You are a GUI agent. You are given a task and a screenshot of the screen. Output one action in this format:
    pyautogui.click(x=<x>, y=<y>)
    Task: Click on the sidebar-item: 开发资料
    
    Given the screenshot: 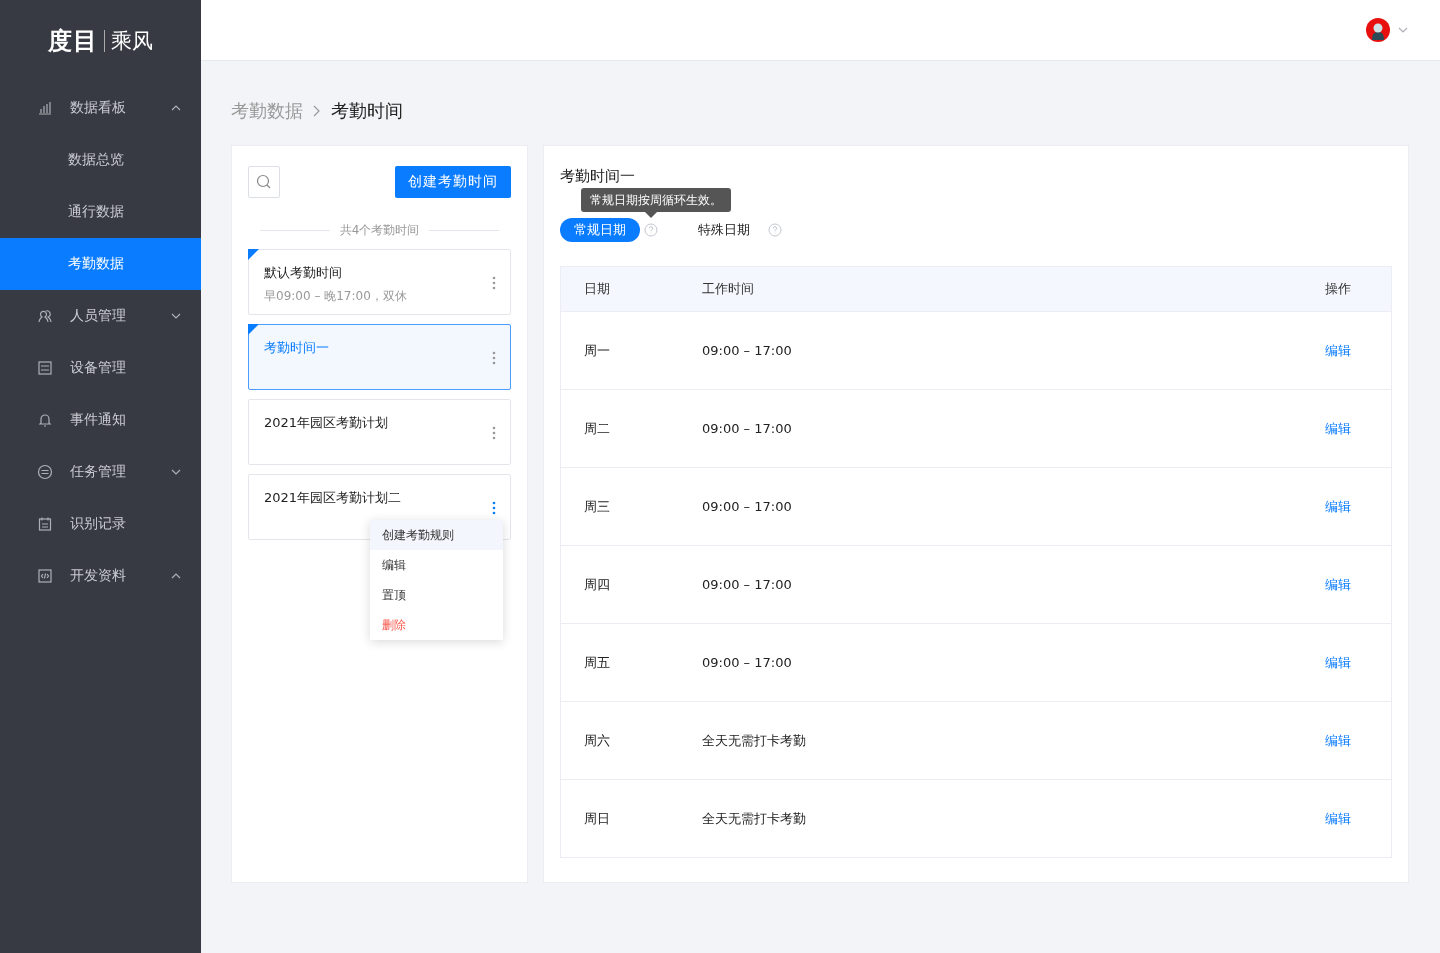 What is the action you would take?
    pyautogui.click(x=100, y=576)
    